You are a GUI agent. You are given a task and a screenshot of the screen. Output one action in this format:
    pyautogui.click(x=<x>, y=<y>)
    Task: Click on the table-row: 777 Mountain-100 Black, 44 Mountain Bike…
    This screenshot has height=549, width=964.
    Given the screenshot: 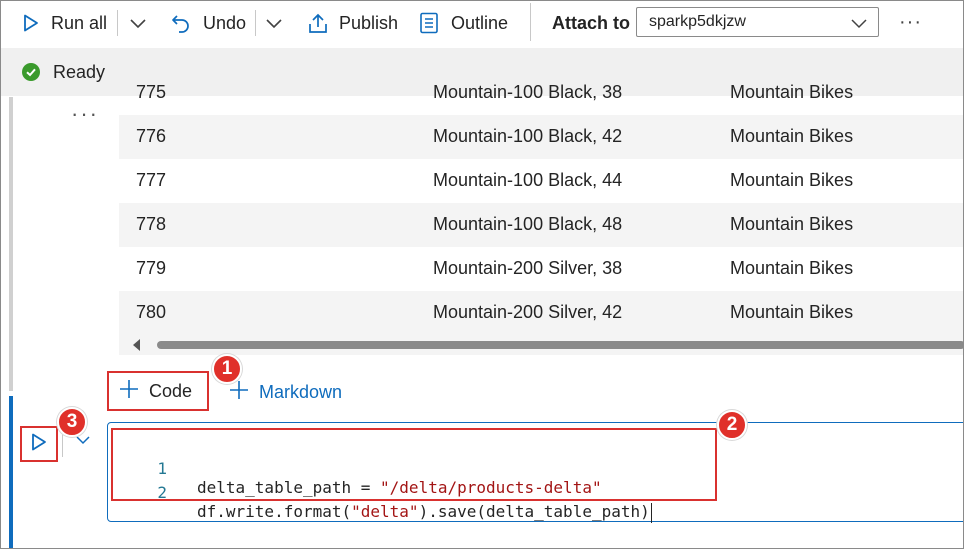 What is the action you would take?
    pyautogui.click(x=541, y=181)
    